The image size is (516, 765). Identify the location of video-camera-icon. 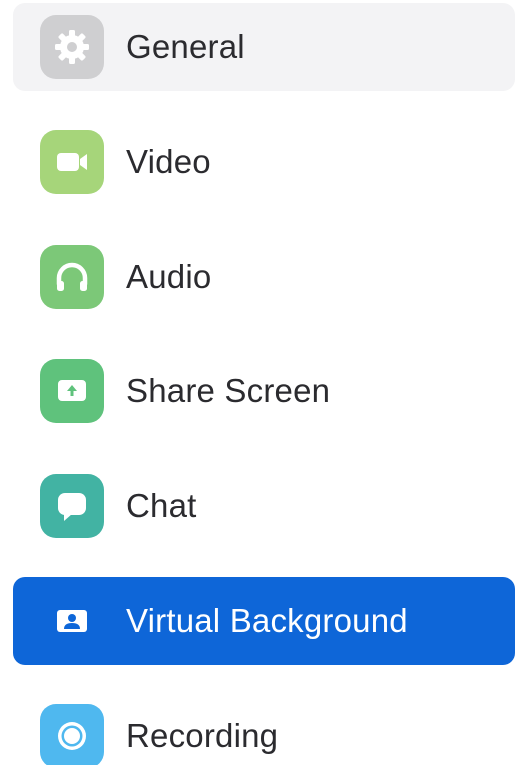
(72, 162).